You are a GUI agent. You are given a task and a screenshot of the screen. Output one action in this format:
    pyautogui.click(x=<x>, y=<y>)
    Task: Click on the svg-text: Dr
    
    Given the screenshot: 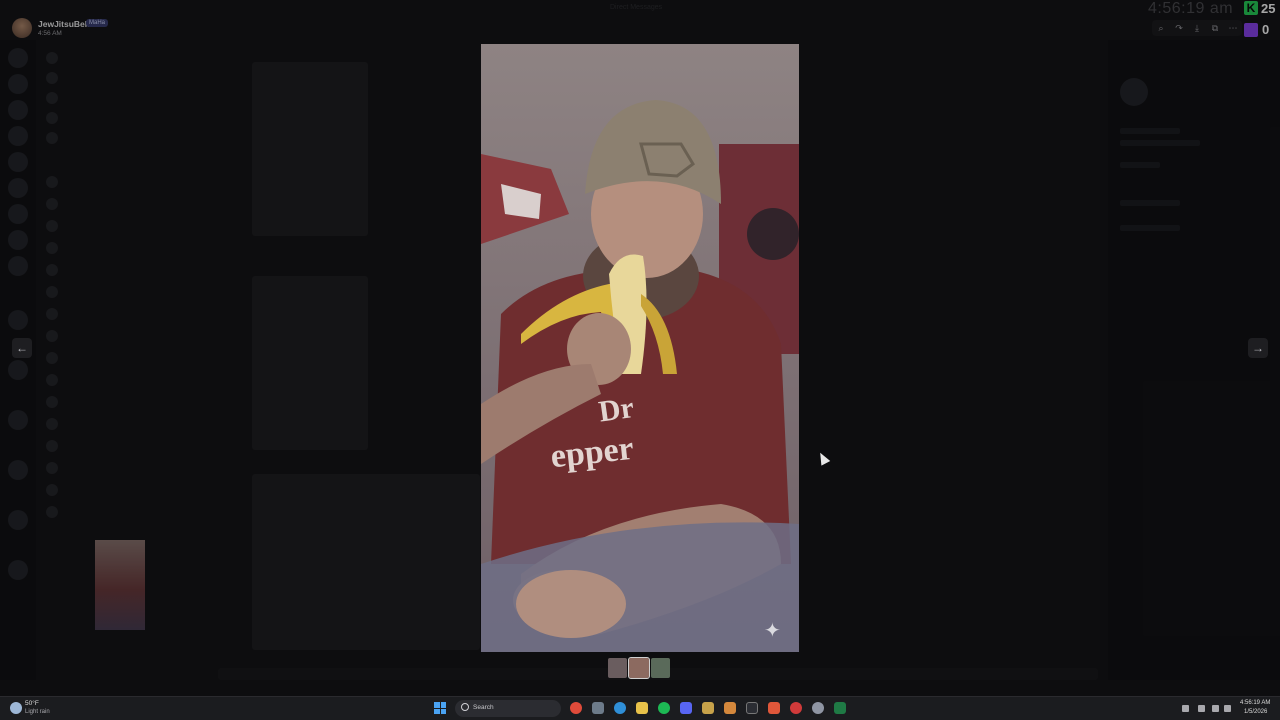 What is the action you would take?
    pyautogui.click(x=616, y=410)
    